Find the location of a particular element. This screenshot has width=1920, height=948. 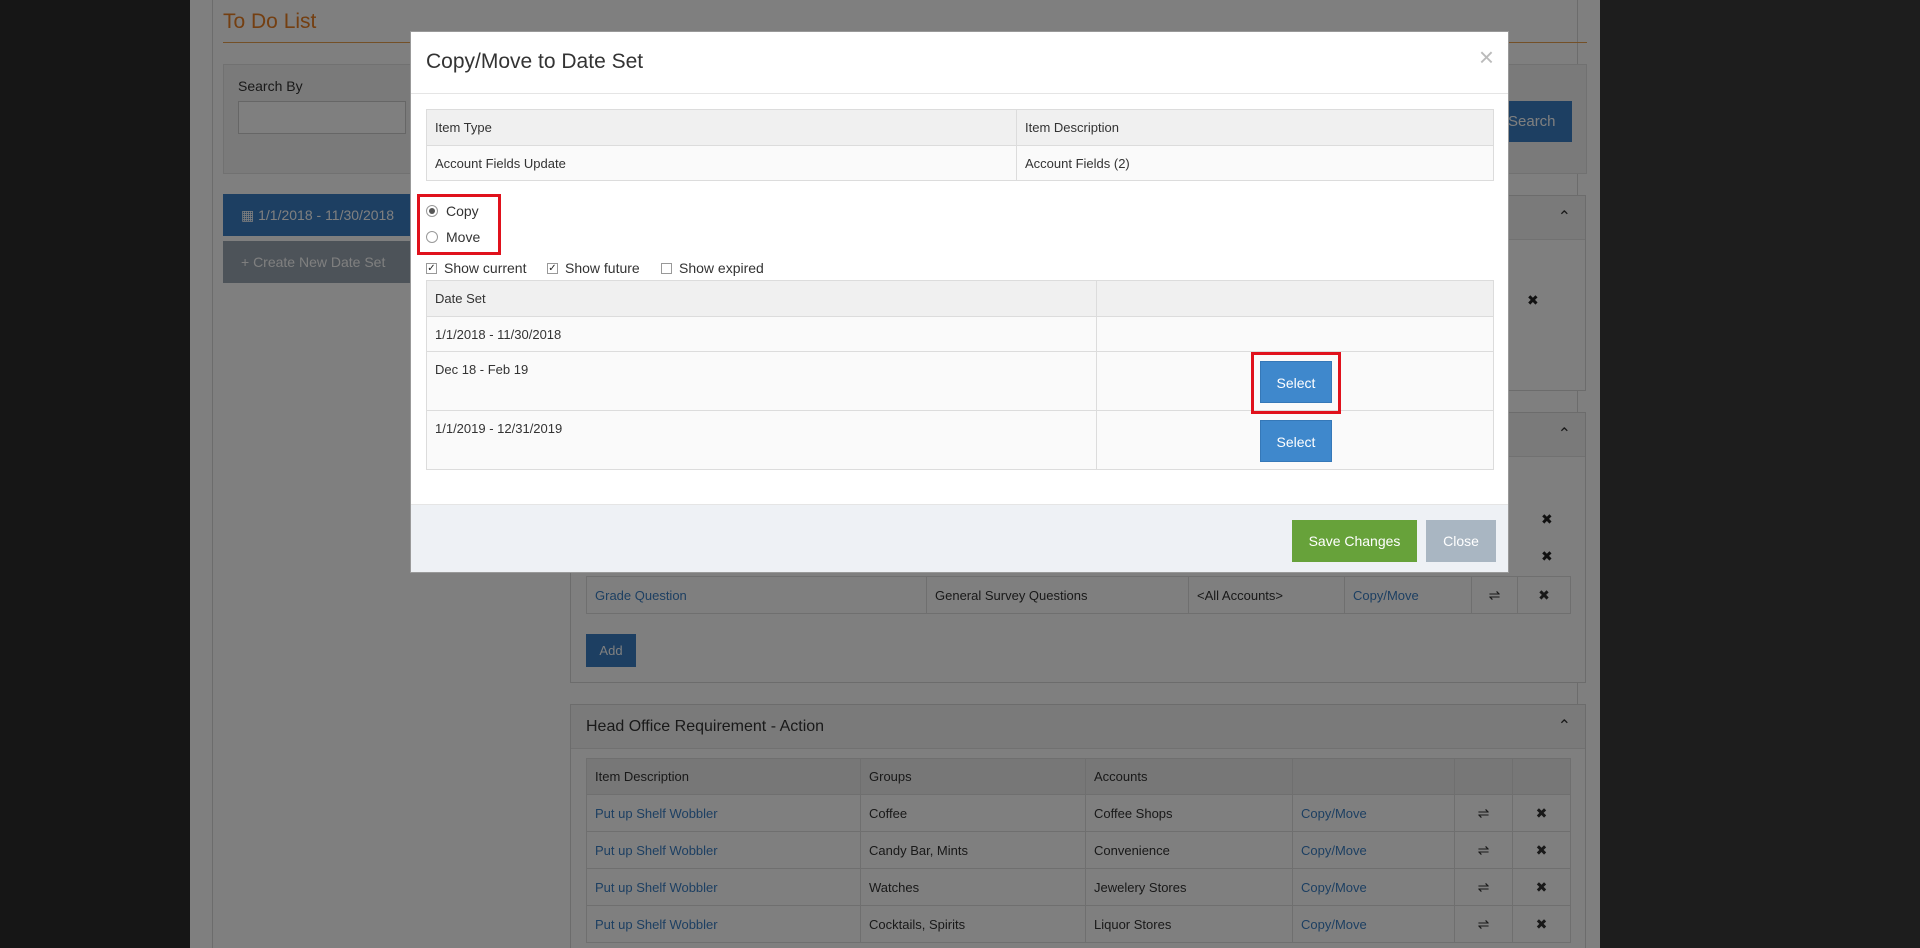

modal-footer: Save Changes Close is located at coordinates (959, 538).